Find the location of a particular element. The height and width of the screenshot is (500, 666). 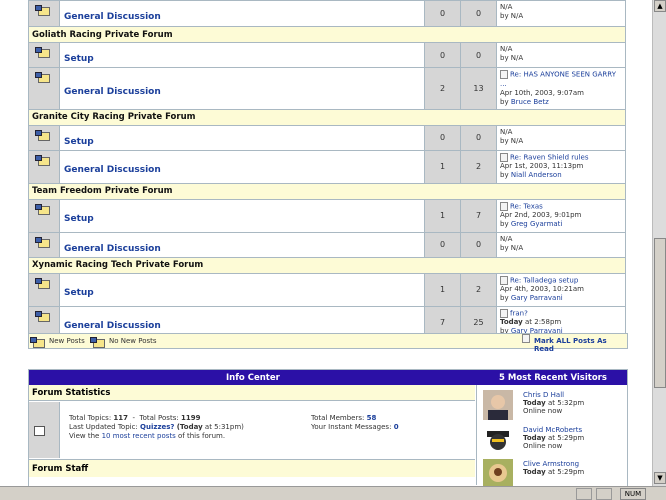

vertical-scrollbar: ▲ ▼ is located at coordinates (659, 243).